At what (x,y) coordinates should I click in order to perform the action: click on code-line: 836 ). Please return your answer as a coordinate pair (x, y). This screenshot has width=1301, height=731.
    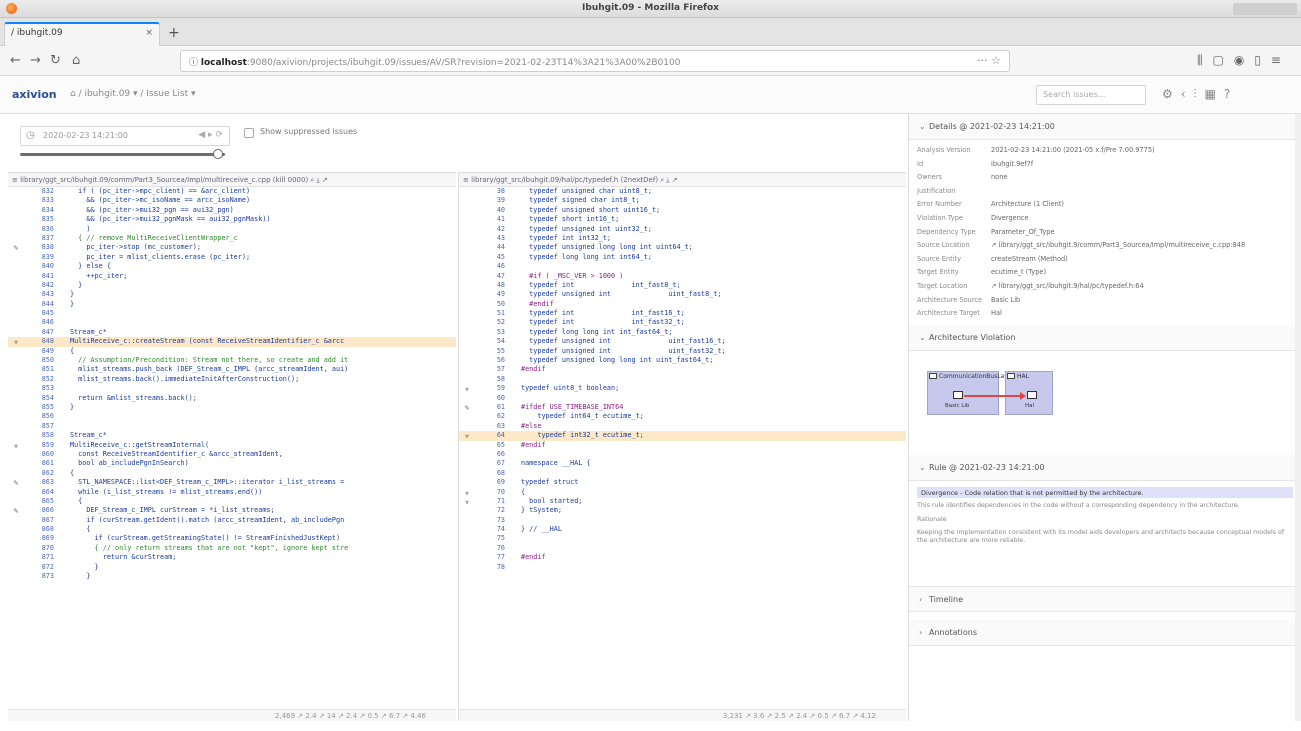
    Looking at the image, I should click on (232, 229).